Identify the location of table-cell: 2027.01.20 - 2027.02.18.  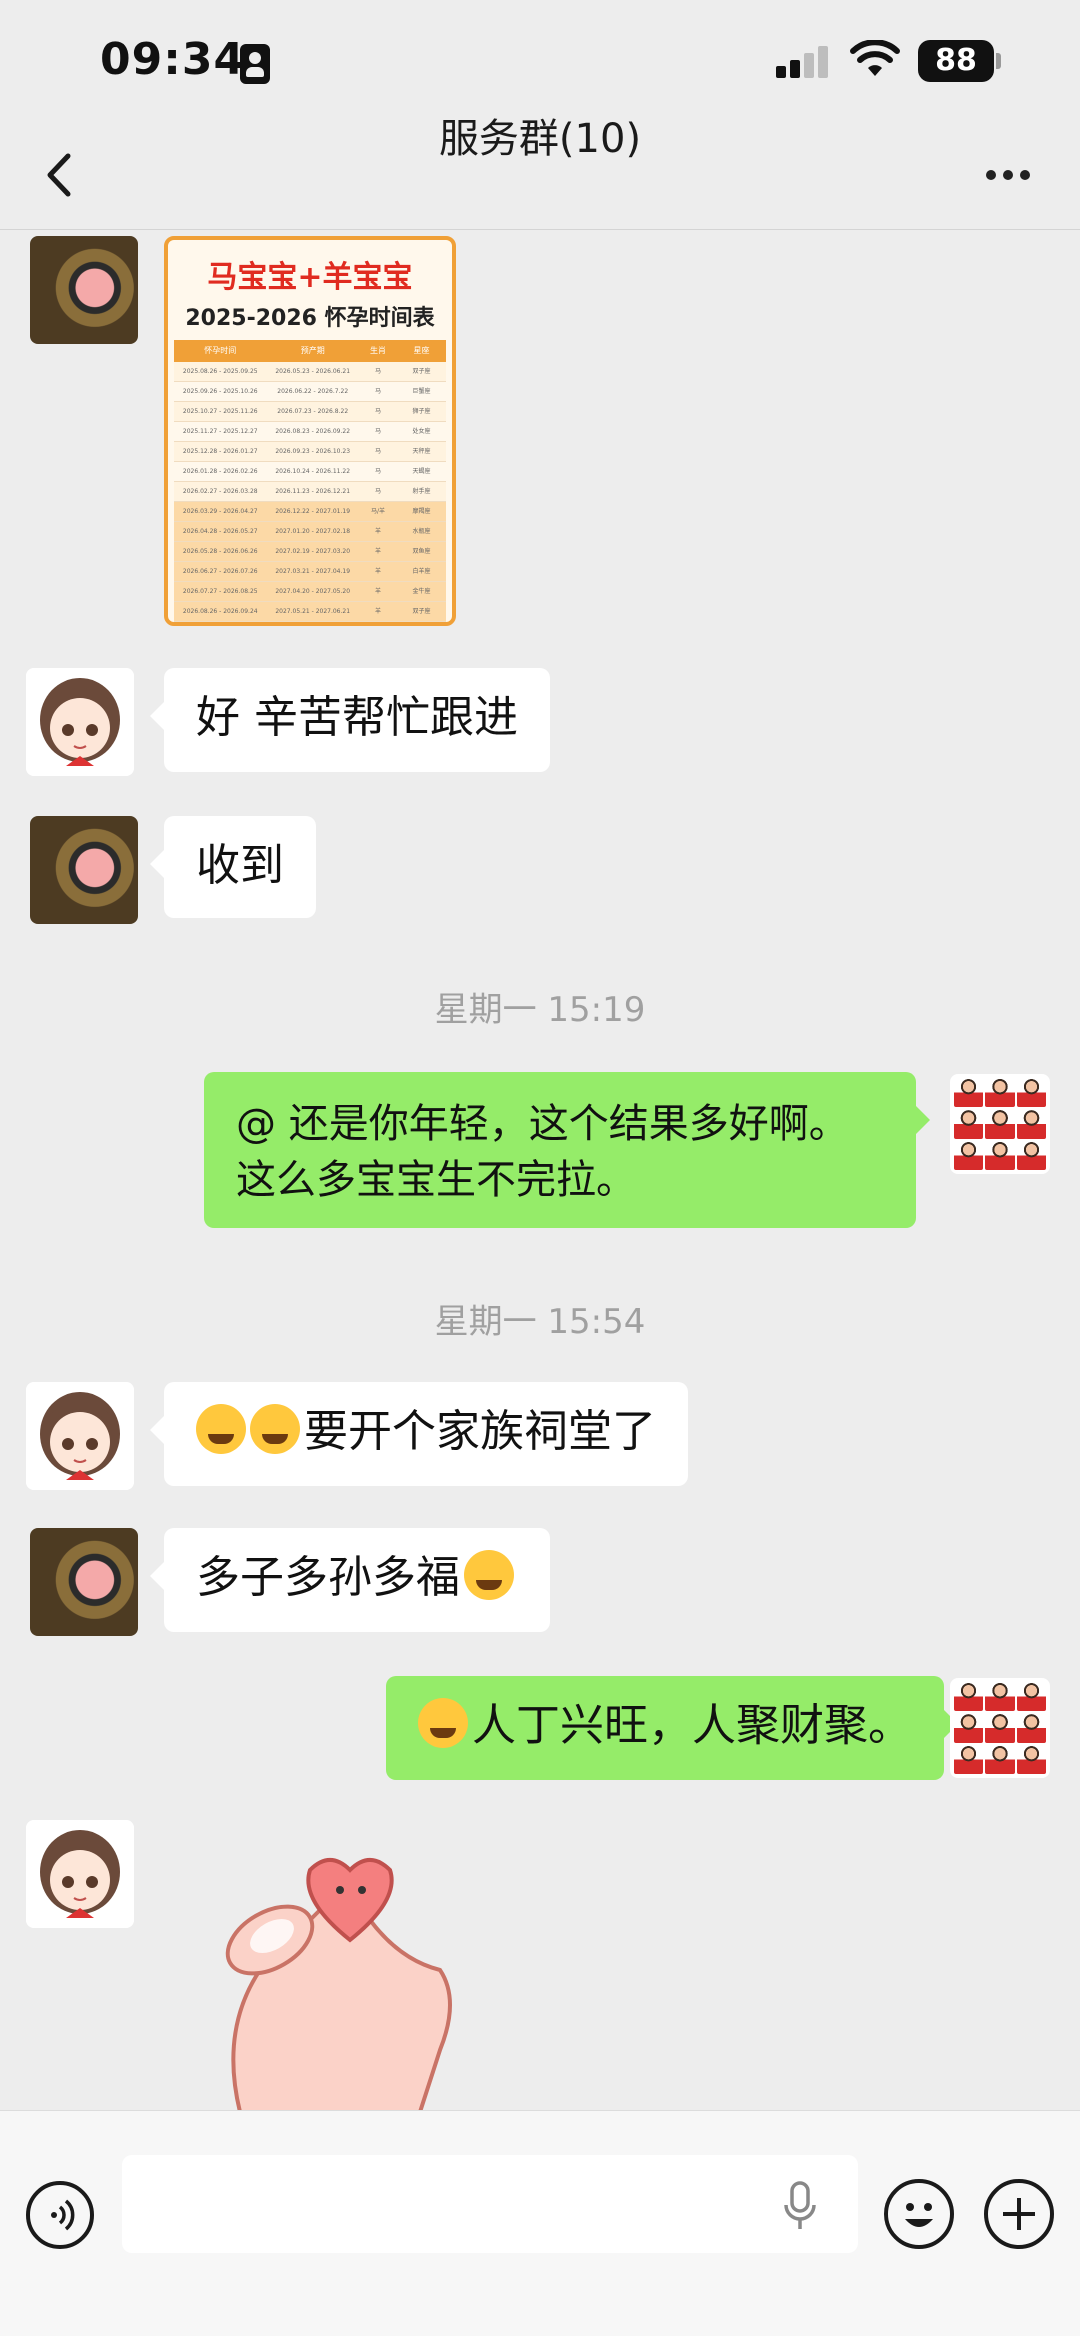
(313, 531).